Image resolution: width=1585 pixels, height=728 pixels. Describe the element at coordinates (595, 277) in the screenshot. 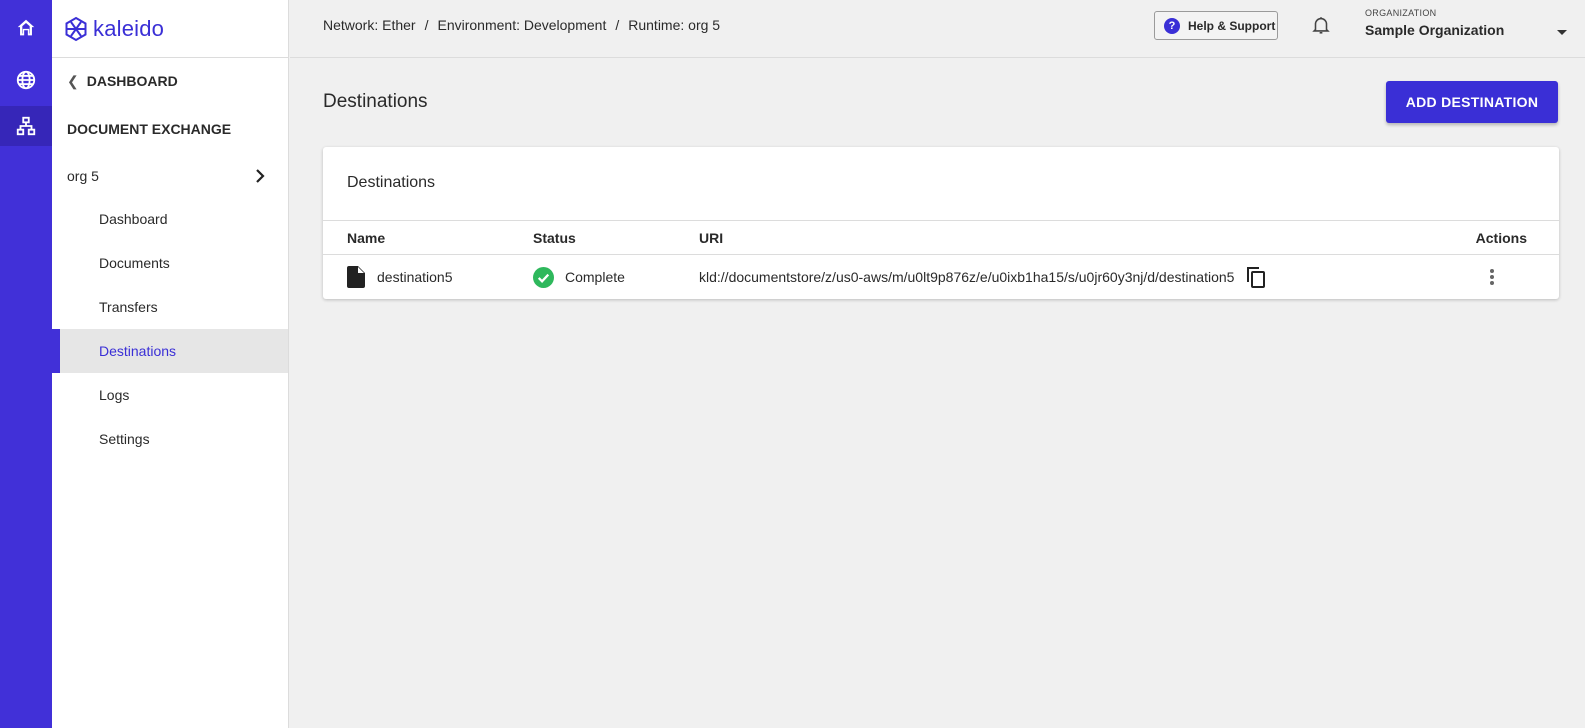

I see `status-text: Complete` at that location.